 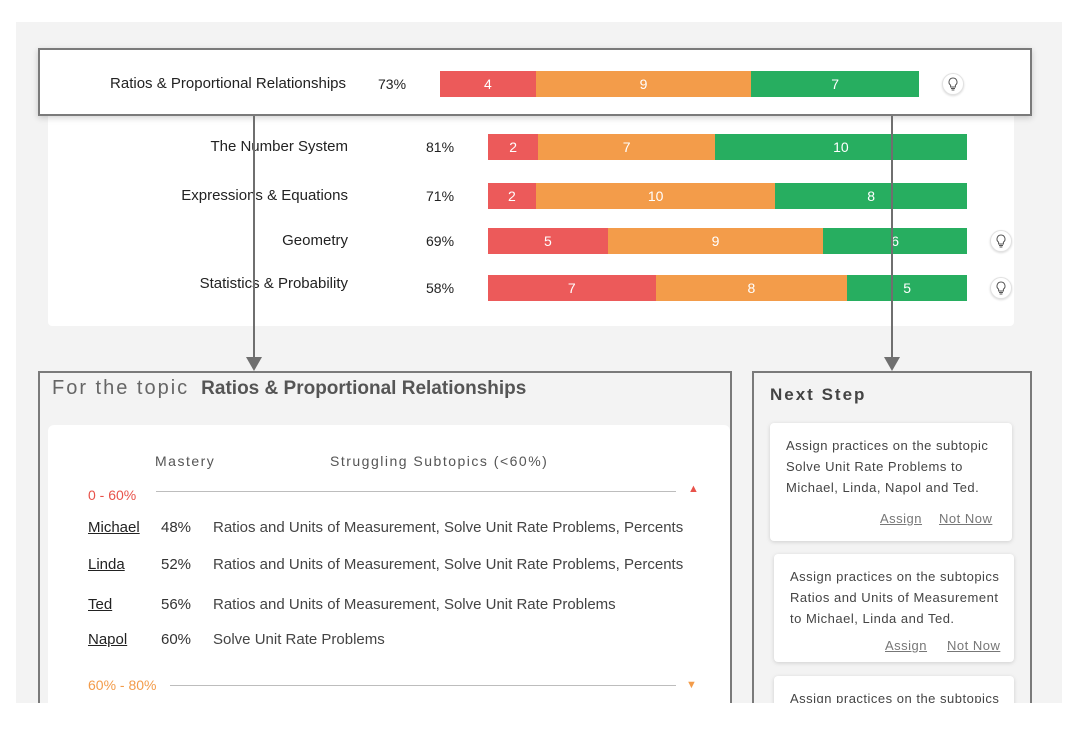 What do you see at coordinates (751, 288) in the screenshot?
I see `bar-segment-mid: 8` at bounding box center [751, 288].